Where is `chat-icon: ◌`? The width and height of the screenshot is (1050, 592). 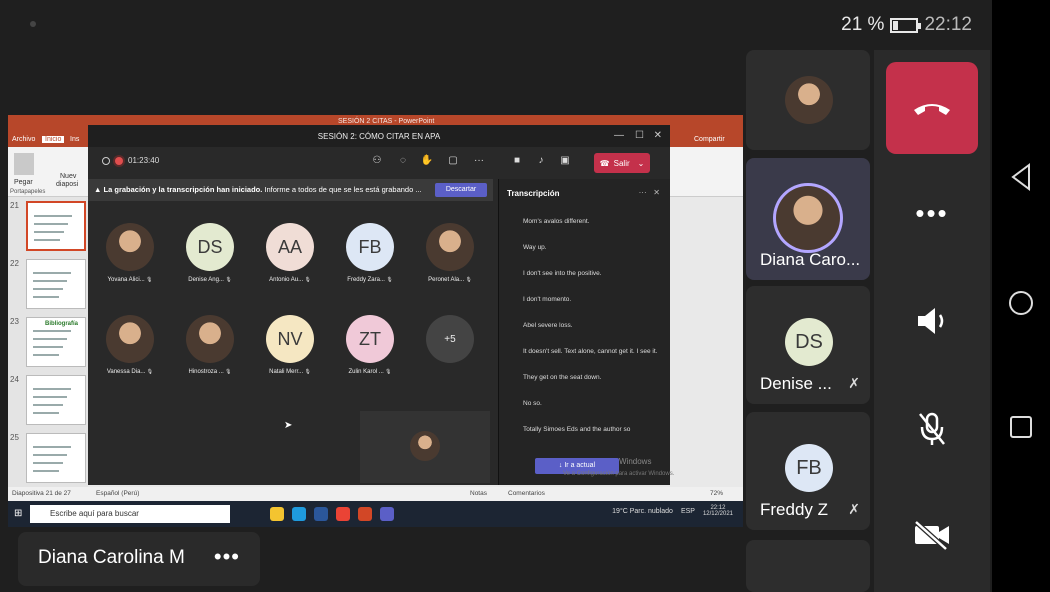
chat-icon: ◌ is located at coordinates (403, 162).